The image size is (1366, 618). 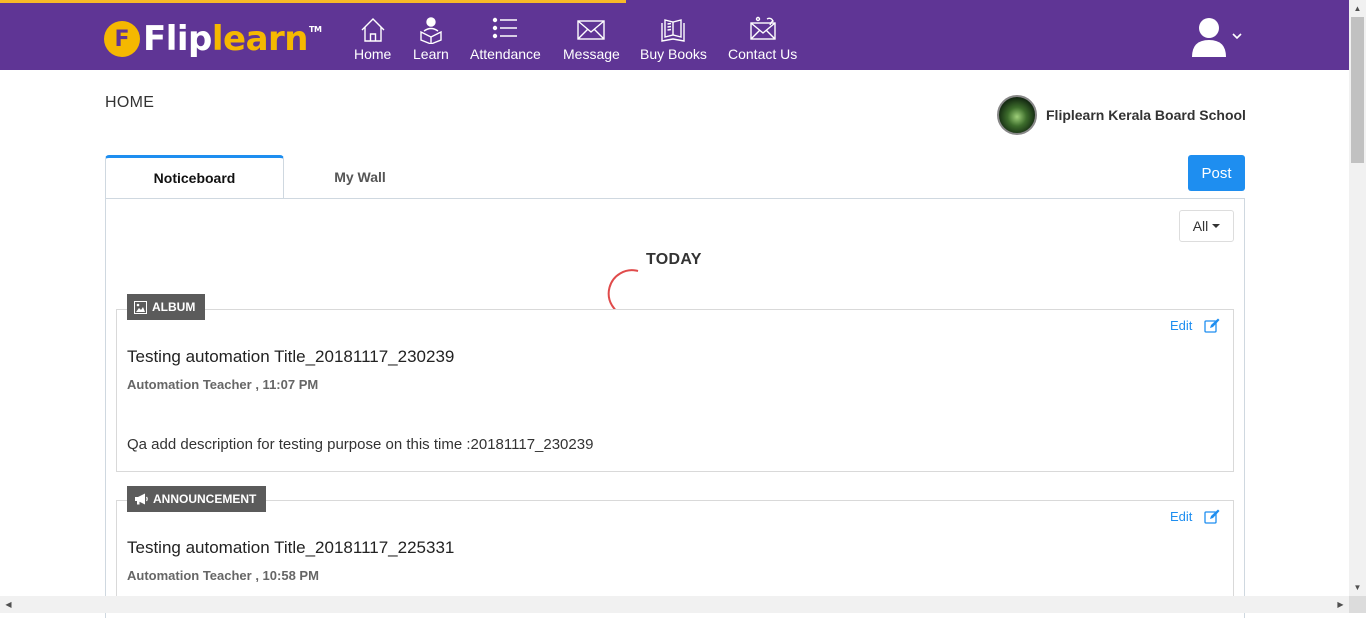 What do you see at coordinates (1357, 604) in the screenshot?
I see `scrollbar-corner` at bounding box center [1357, 604].